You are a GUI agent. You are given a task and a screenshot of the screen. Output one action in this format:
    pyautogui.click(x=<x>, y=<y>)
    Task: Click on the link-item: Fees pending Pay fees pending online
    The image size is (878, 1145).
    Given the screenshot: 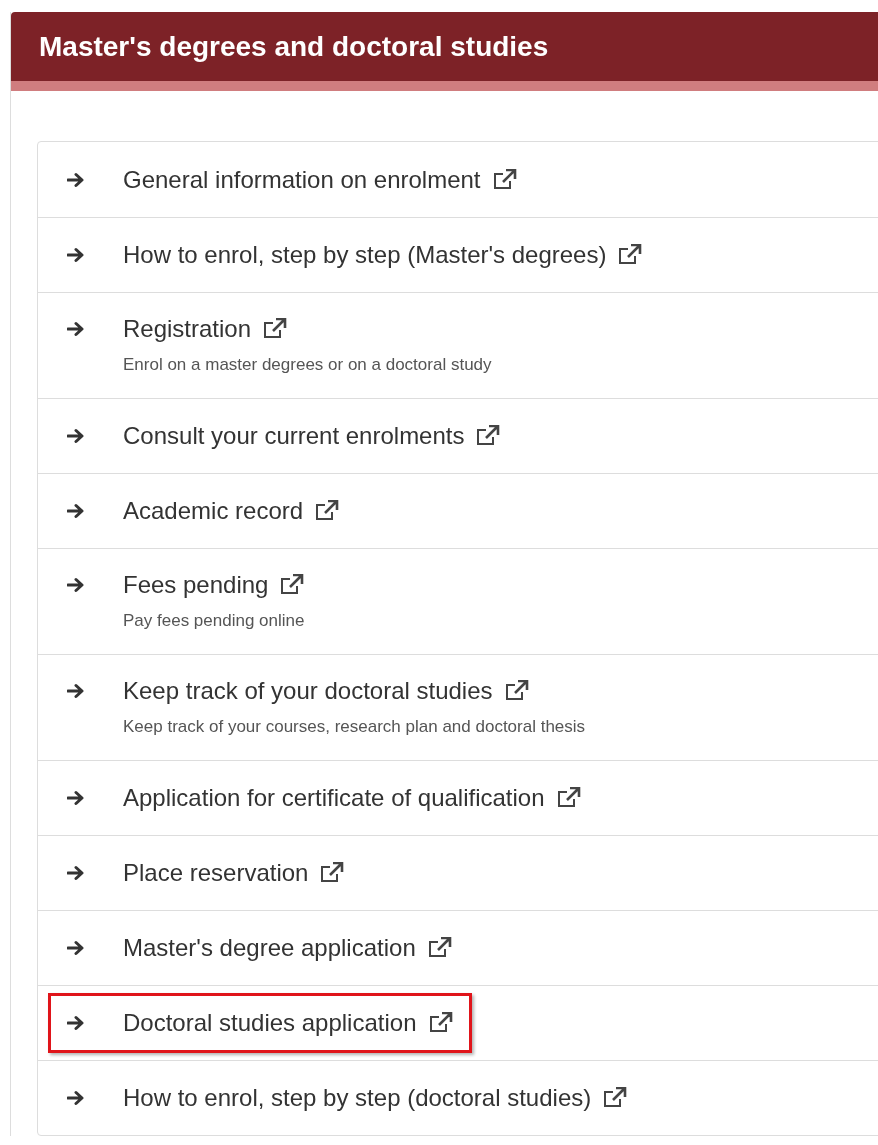 What is the action you would take?
    pyautogui.click(x=186, y=601)
    